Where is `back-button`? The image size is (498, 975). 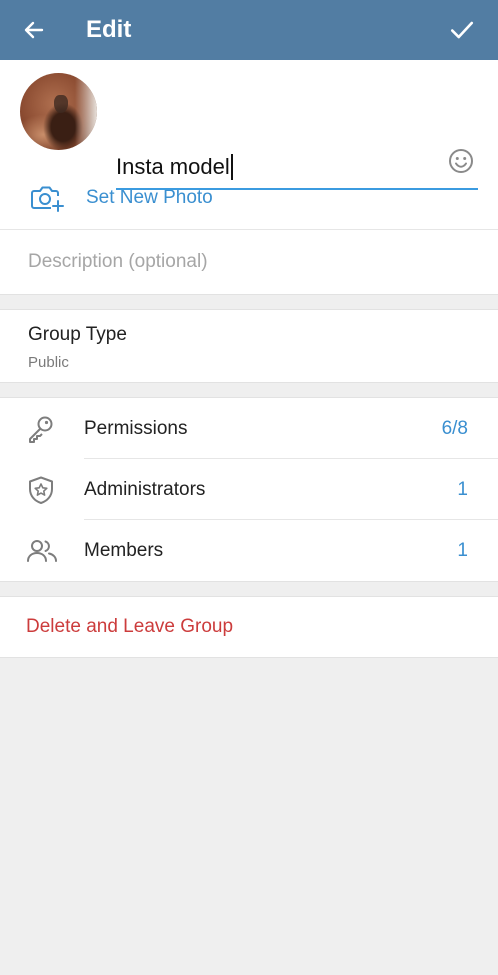
back-button is located at coordinates (34, 30).